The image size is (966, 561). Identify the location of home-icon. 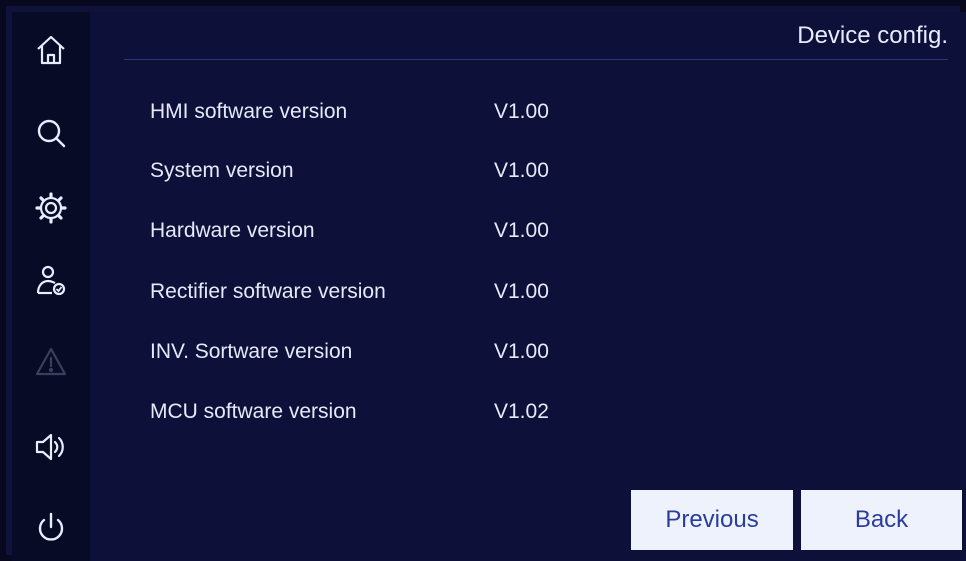
(51, 50).